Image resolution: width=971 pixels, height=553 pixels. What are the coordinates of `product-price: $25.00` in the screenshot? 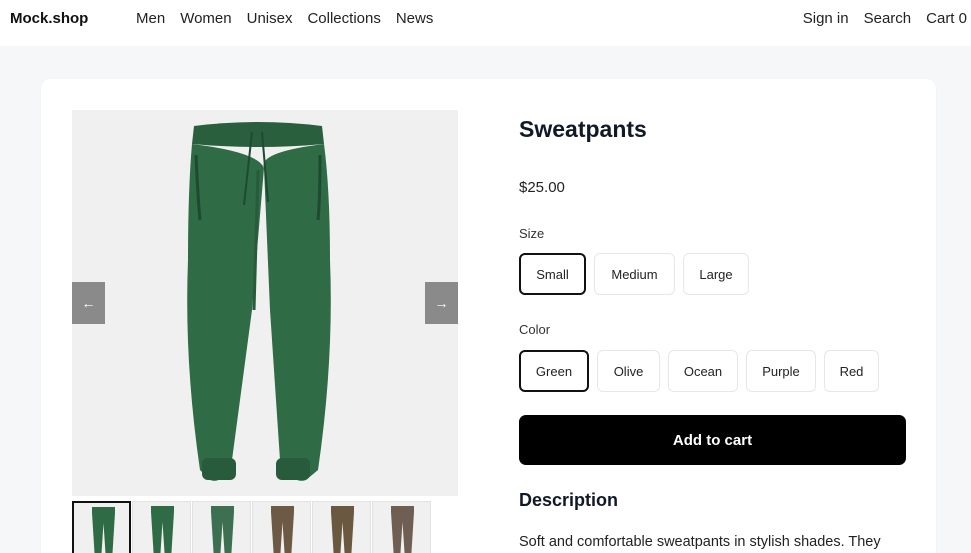 It's located at (542, 187).